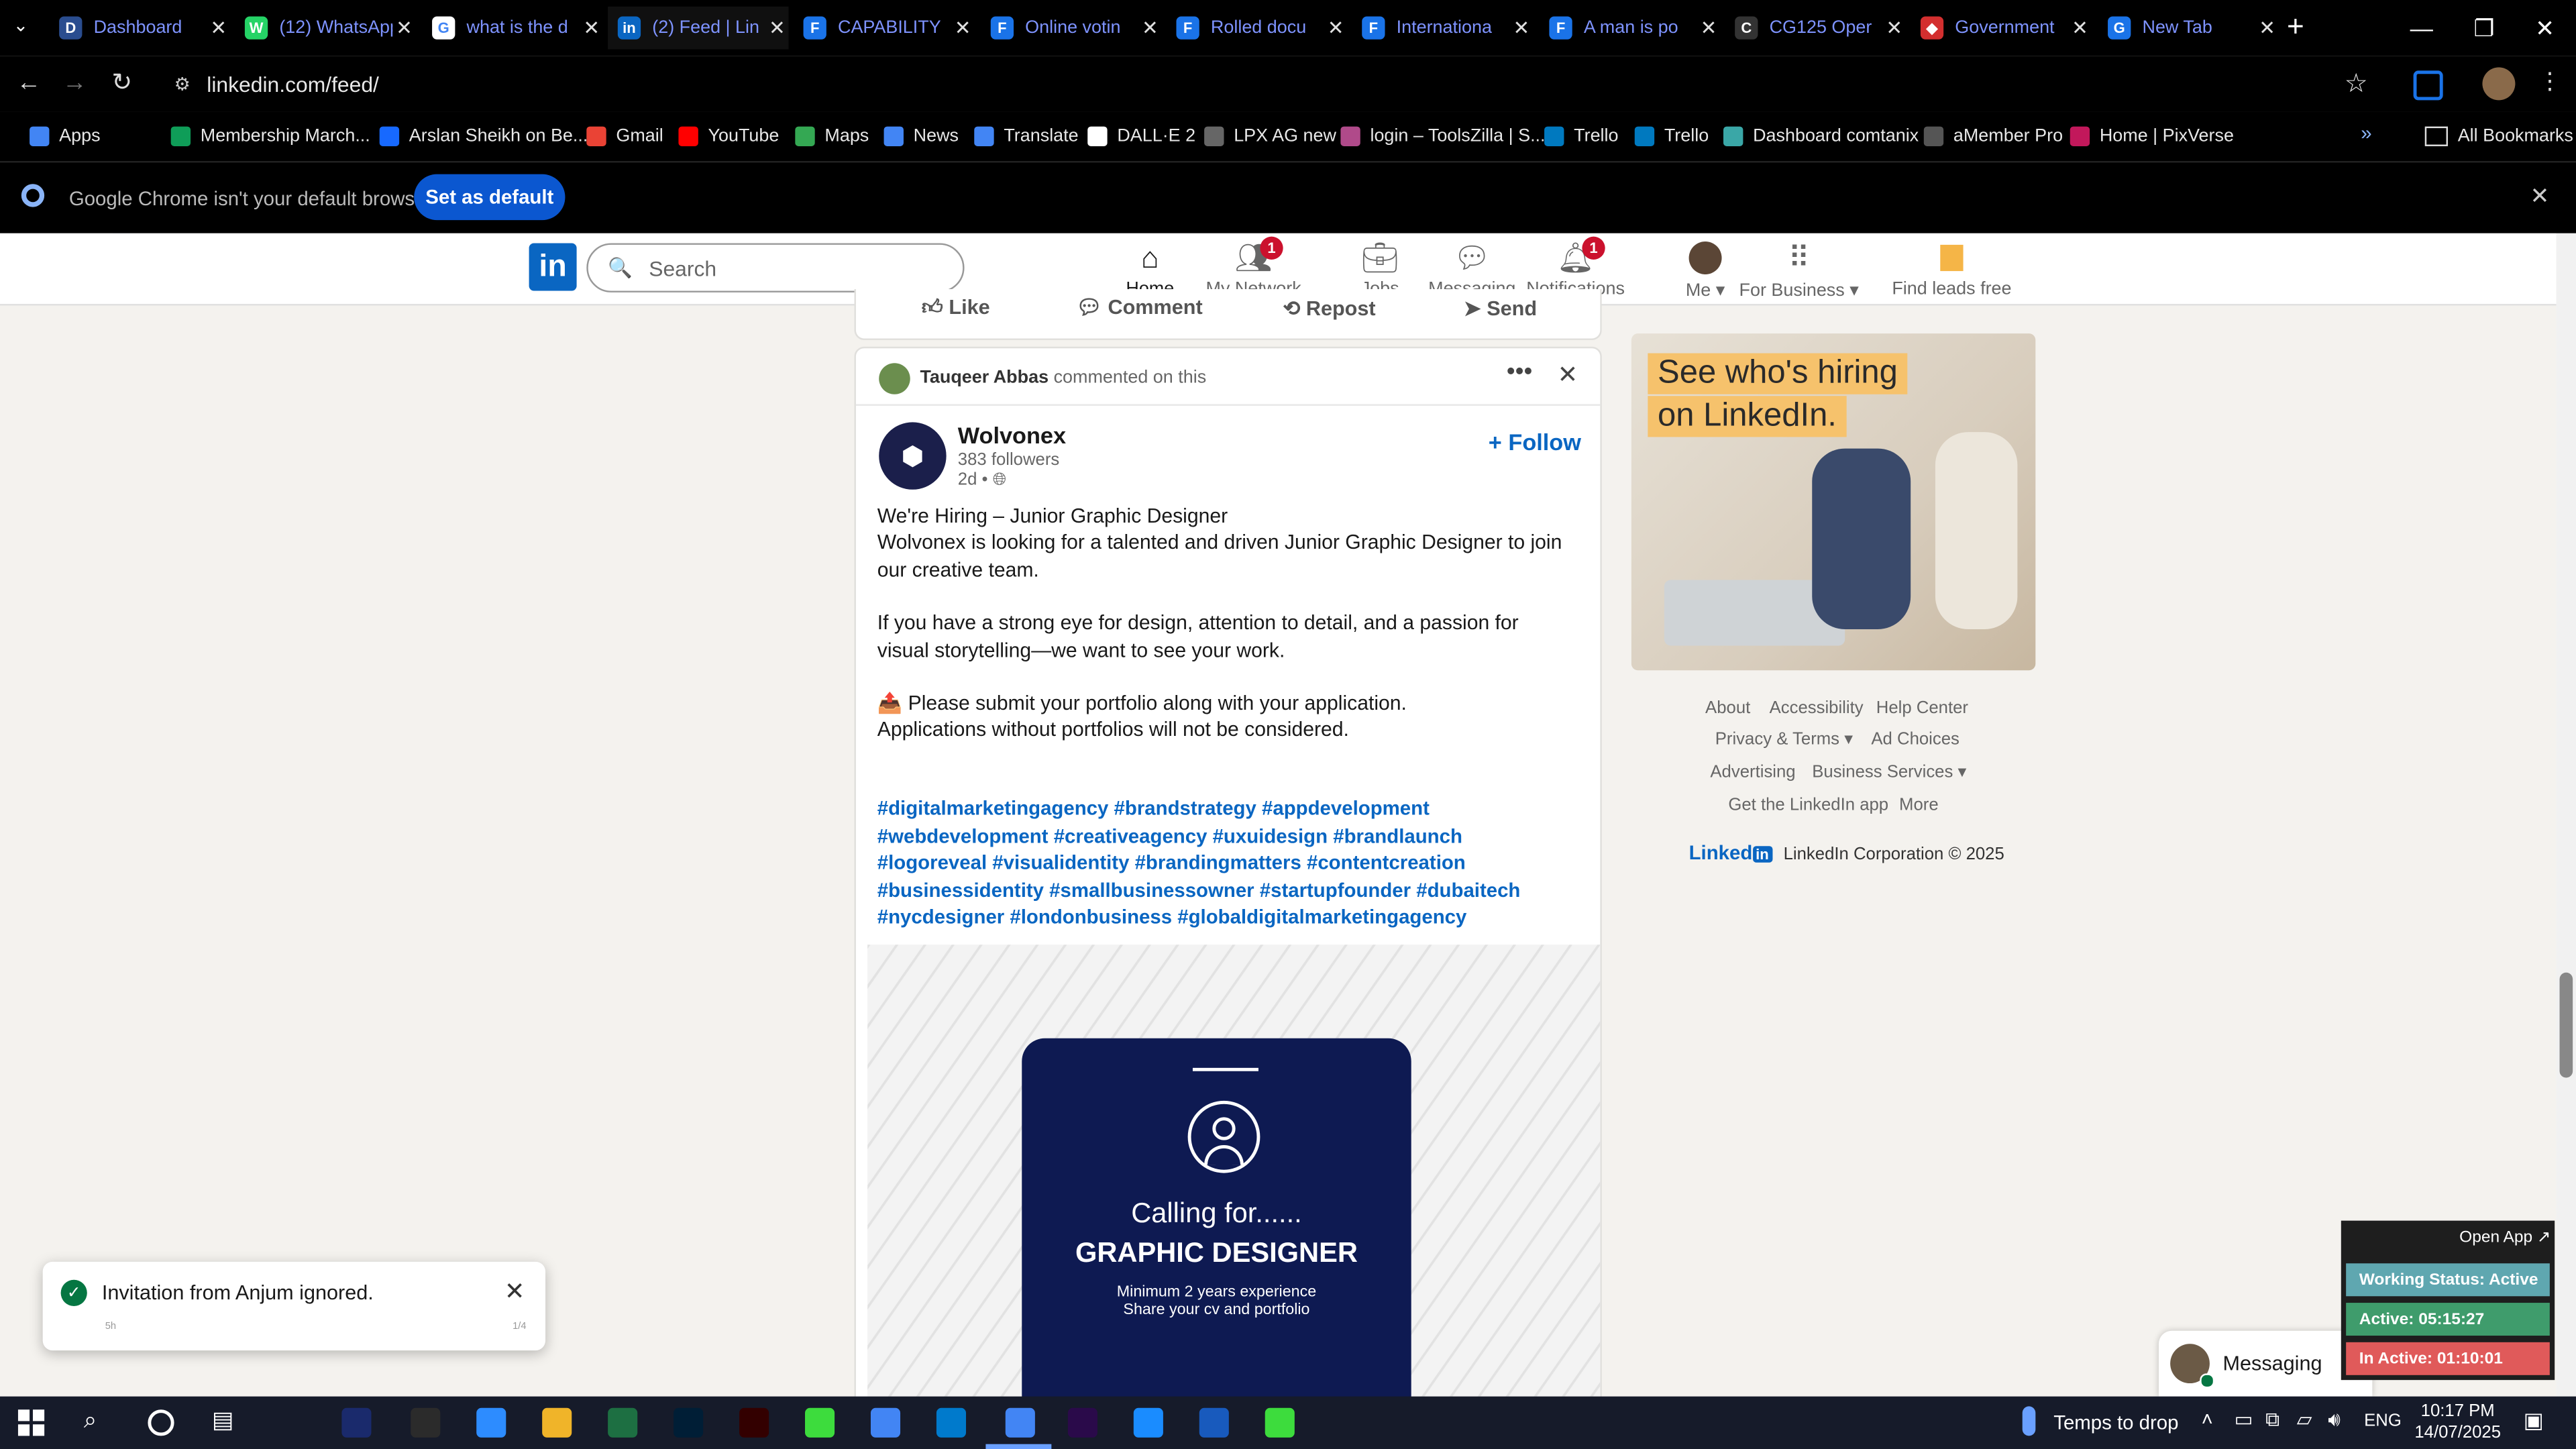  Describe the element at coordinates (1012, 435) in the screenshot. I see `company-name: Wolvonex` at that location.